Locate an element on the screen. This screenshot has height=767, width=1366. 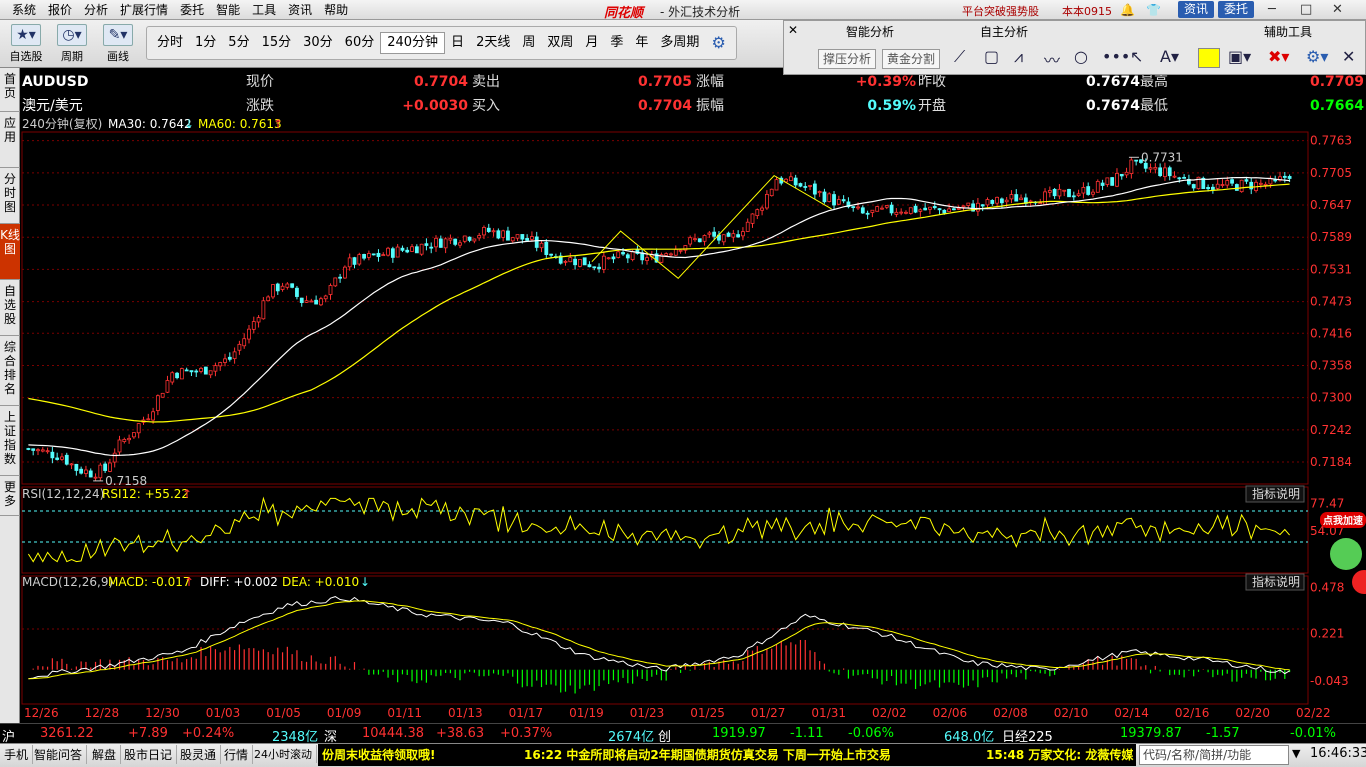
clock: 16:46:33 is located at coordinates (1338, 753).